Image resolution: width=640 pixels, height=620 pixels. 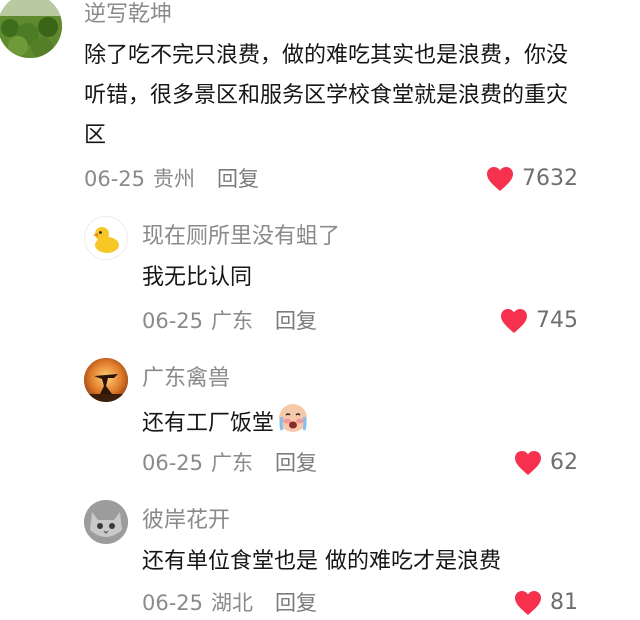 What do you see at coordinates (326, 95) in the screenshot?
I see `comment-line: 听错，很多景区和服务区学校食堂就是浪费的重灾` at bounding box center [326, 95].